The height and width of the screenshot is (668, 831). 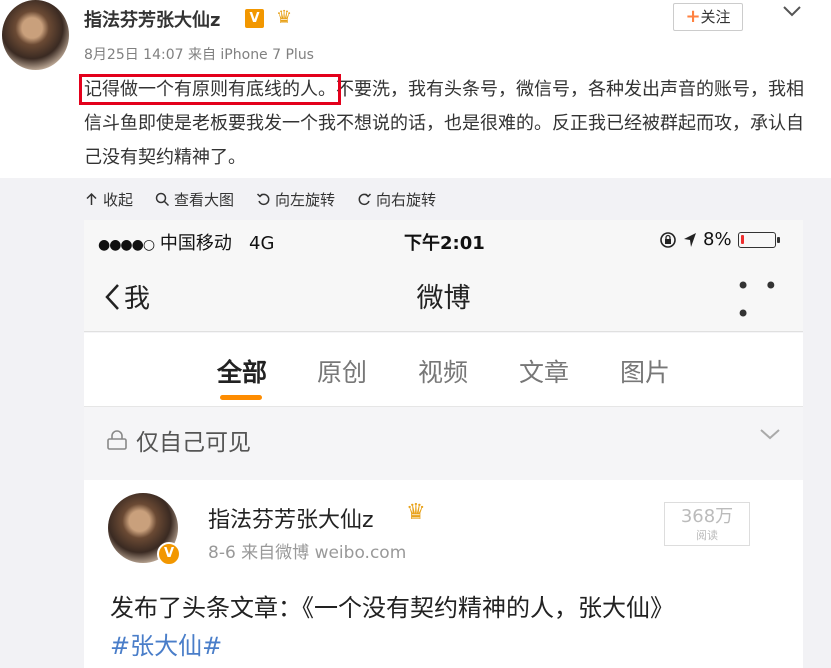 I want to click on rotate-right-label: 向右旋转, so click(x=406, y=199).